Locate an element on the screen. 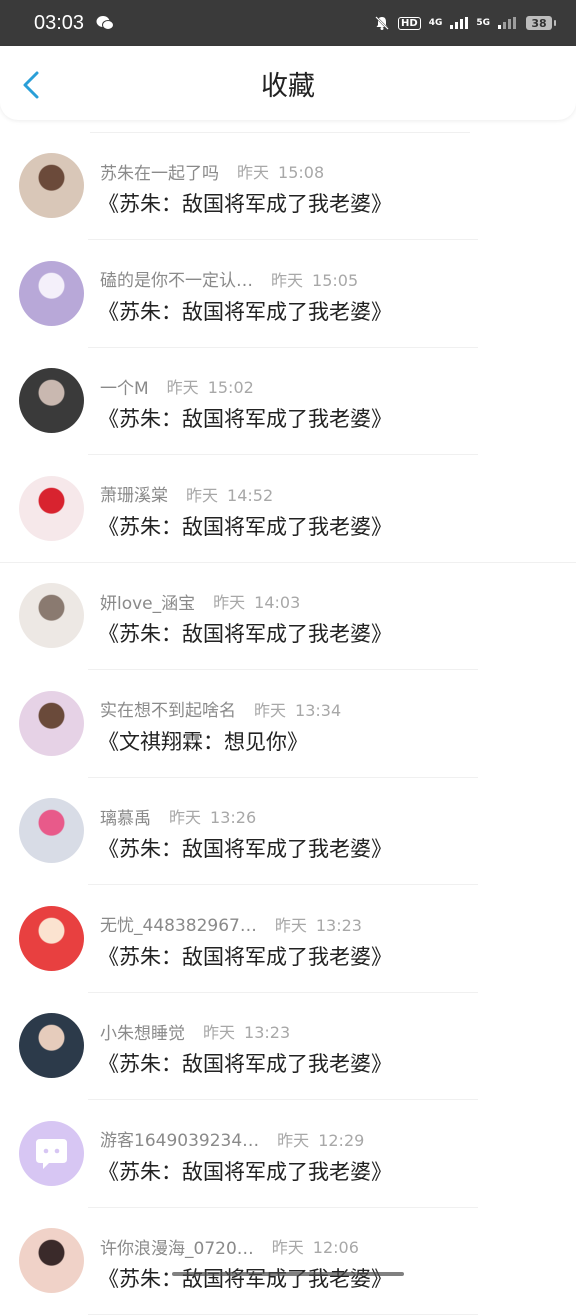 This screenshot has height=1315, width=576. list-item: 萧珊溪棠 昨天 14:52 《苏朱：敌国将军成了我老婆》 is located at coordinates (288, 509).